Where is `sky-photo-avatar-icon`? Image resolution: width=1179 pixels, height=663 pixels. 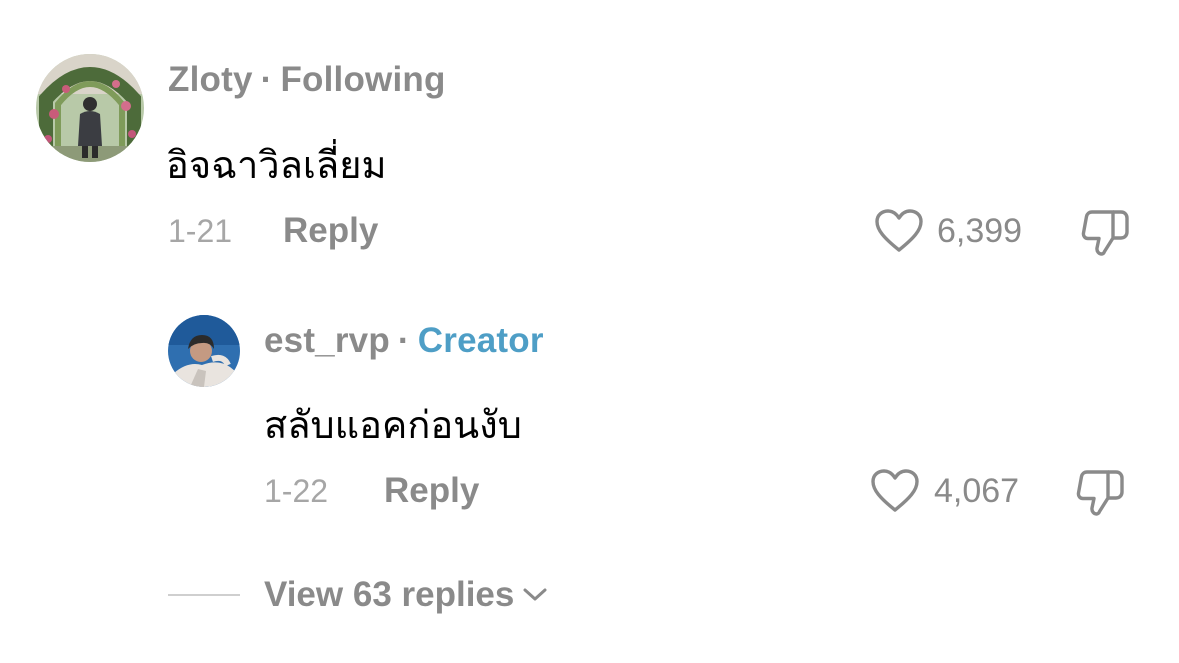 sky-photo-avatar-icon is located at coordinates (204, 351).